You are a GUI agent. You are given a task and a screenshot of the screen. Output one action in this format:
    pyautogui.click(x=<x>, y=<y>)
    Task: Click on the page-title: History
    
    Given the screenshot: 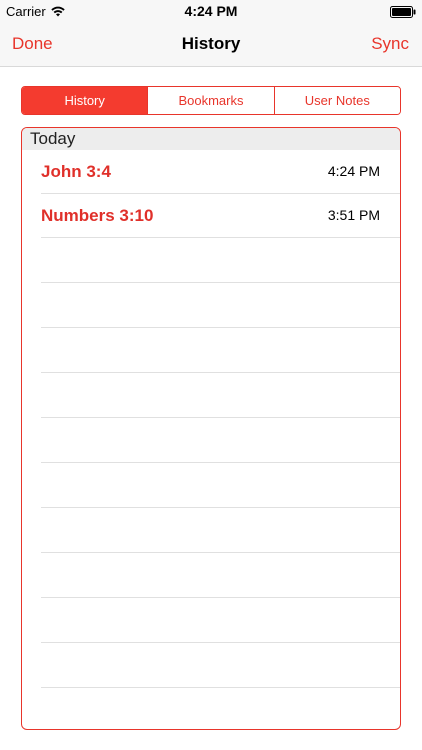 What is the action you would take?
    pyautogui.click(x=211, y=43)
    